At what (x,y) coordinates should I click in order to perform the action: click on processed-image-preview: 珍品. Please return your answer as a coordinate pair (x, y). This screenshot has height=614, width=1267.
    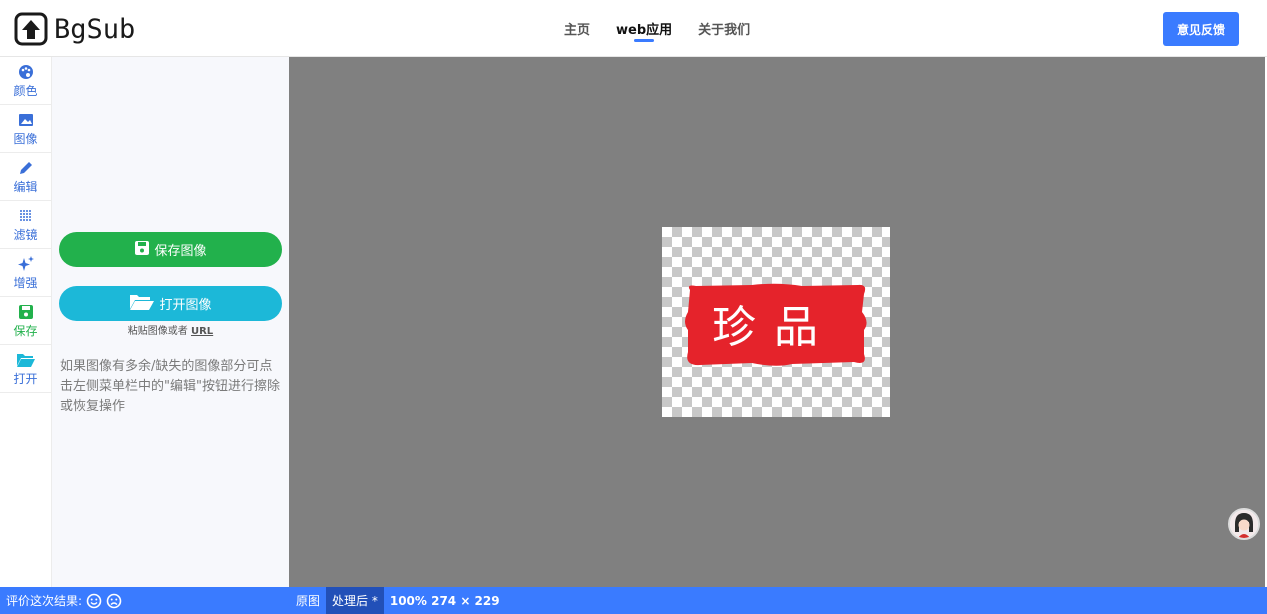
    Looking at the image, I should click on (776, 322).